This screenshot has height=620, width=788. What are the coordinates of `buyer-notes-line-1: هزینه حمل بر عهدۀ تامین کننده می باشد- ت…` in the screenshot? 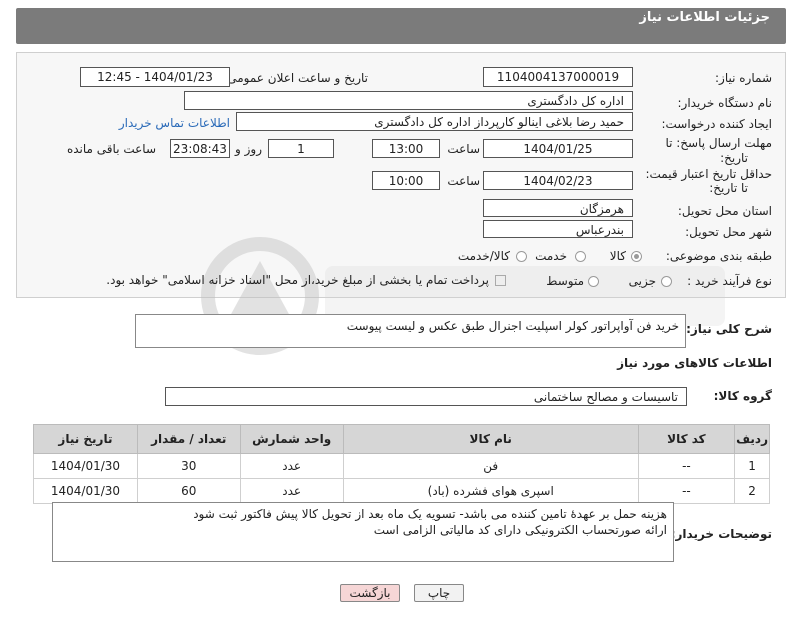 It's located at (430, 514).